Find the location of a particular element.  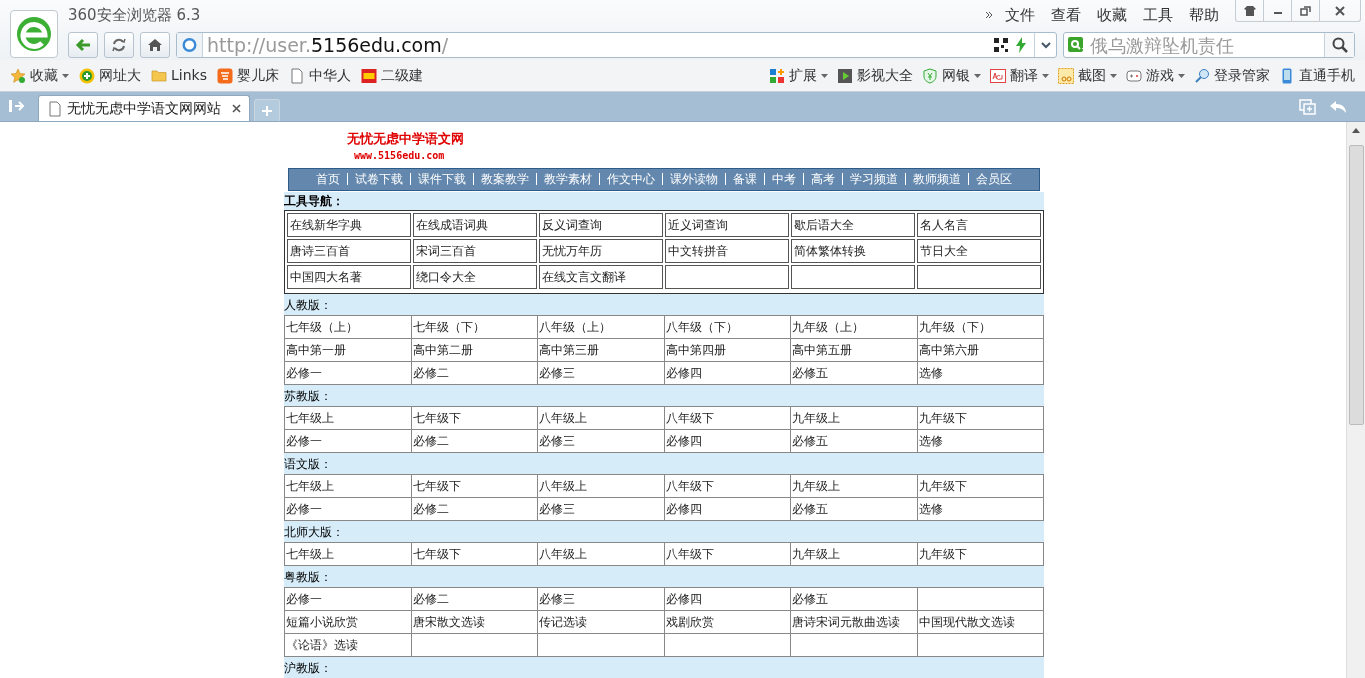

link-cell: 必修五 is located at coordinates (854, 599).